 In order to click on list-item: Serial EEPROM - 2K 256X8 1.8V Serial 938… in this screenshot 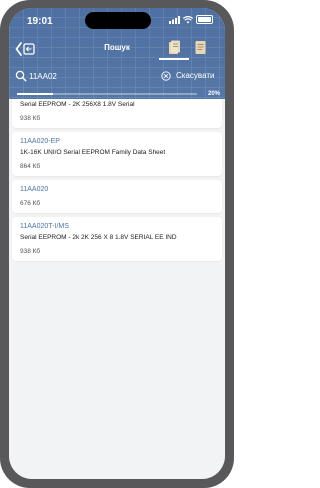, I will do `click(117, 113)`.